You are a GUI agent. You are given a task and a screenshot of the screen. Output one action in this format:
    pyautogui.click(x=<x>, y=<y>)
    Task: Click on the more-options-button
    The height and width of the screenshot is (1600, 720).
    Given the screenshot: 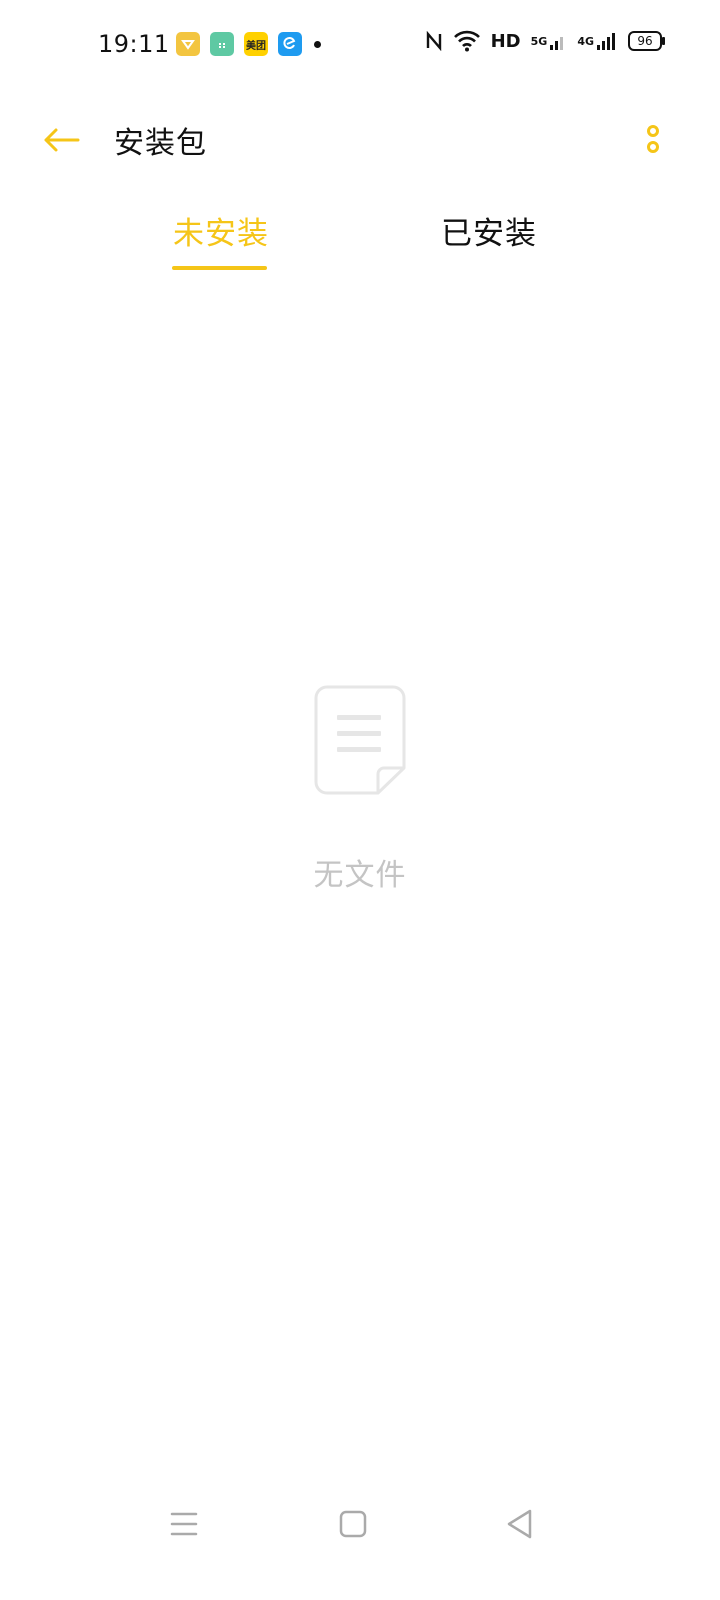 What is the action you would take?
    pyautogui.click(x=653, y=140)
    